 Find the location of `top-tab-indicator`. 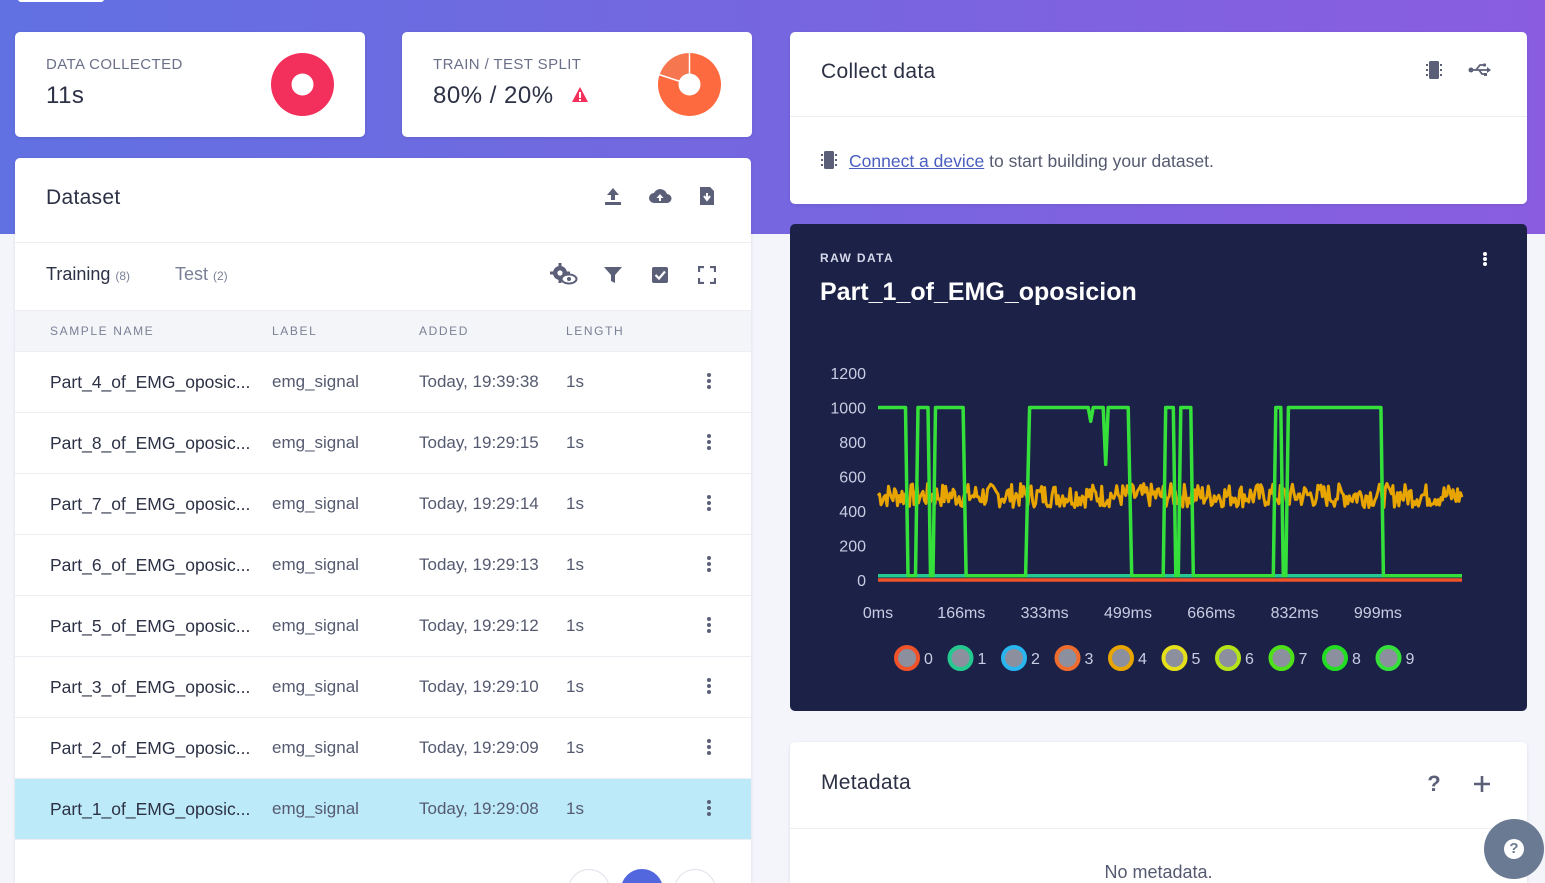

top-tab-indicator is located at coordinates (61, 1).